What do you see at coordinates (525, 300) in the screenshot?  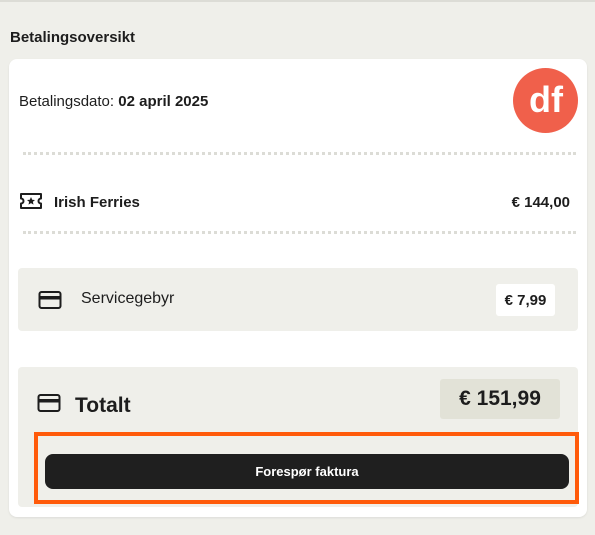 I see `service-fee-price: € 7,99` at bounding box center [525, 300].